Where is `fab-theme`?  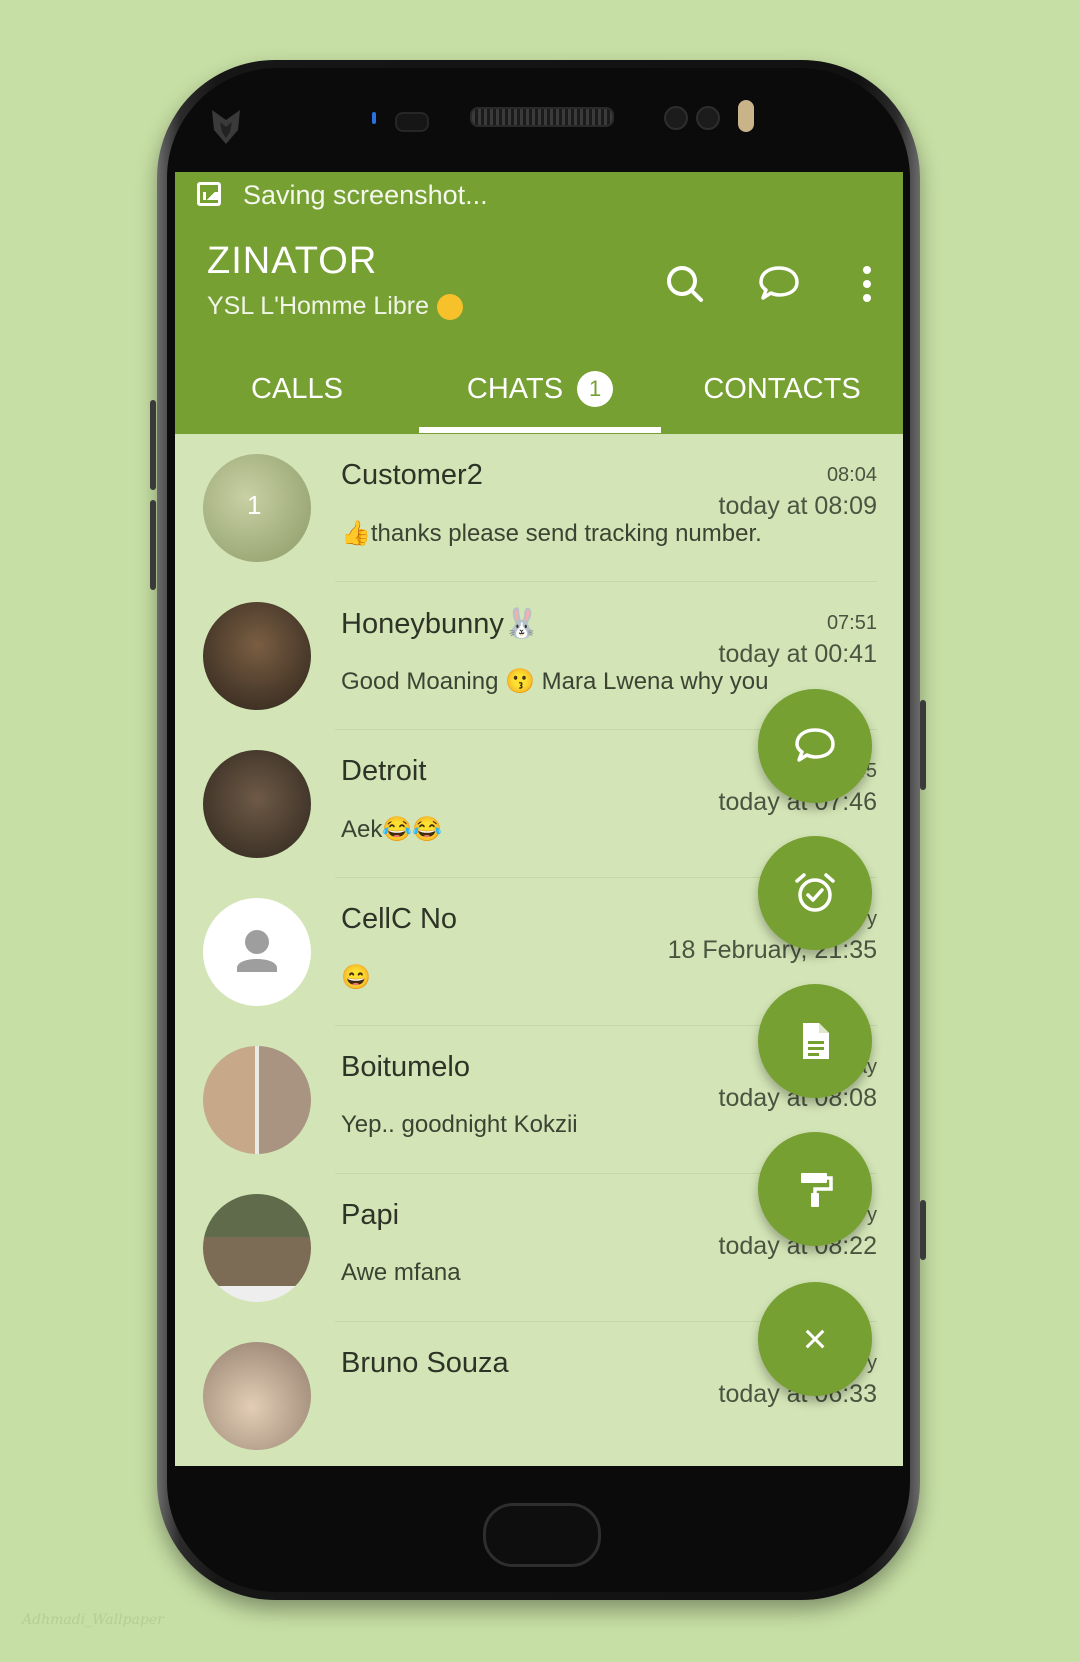
fab-theme is located at coordinates (815, 1189).